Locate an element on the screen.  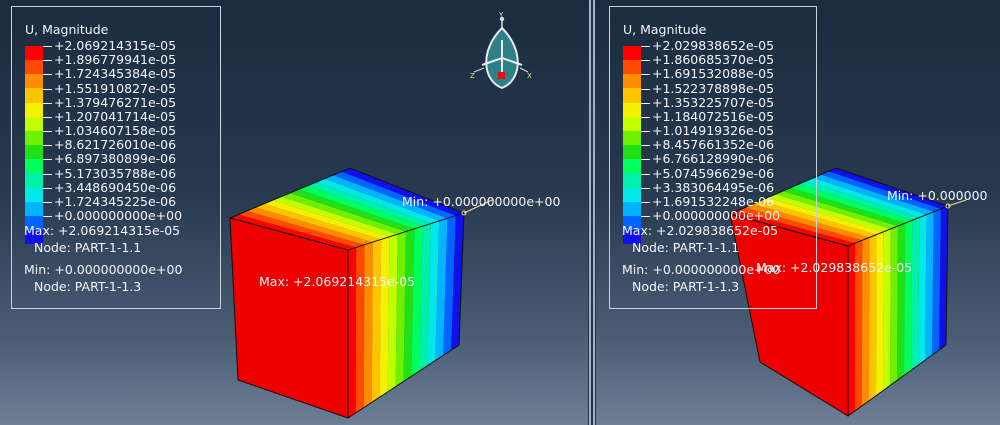
legend-value: +1.014919326e-05 is located at coordinates (713, 130).